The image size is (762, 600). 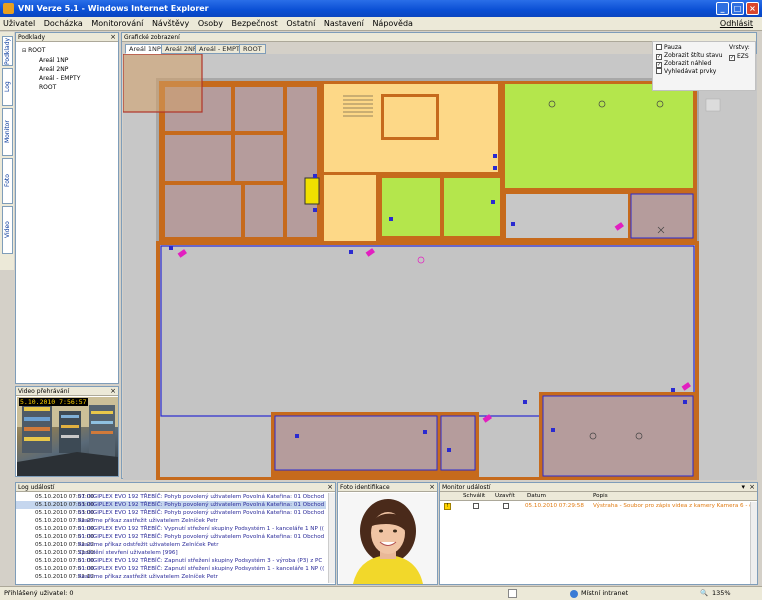 I want to click on tab-root: ROOT, so click(x=252, y=49).